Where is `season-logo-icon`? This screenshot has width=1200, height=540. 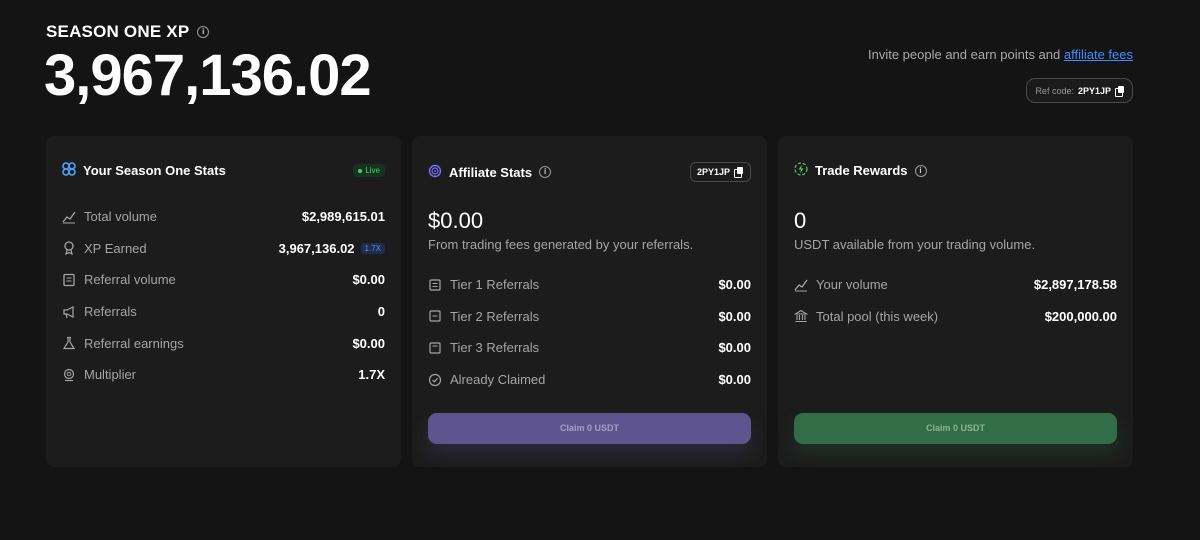
season-logo-icon is located at coordinates (69, 170).